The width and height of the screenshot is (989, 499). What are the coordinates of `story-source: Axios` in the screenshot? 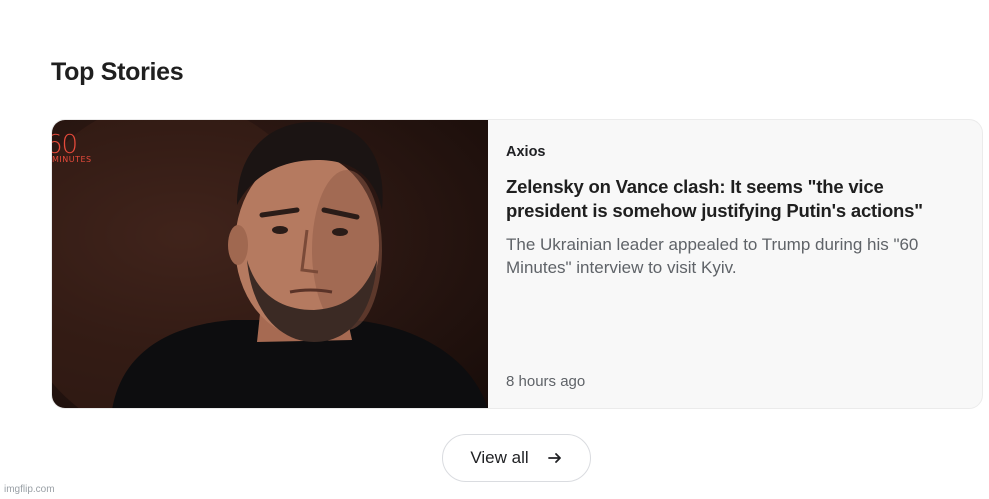 It's located at (526, 152).